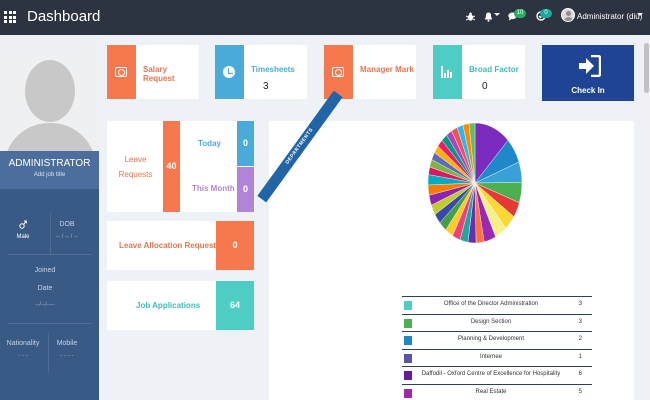 The image size is (650, 400). What do you see at coordinates (491, 391) in the screenshot?
I see `department-name: Real Estate` at bounding box center [491, 391].